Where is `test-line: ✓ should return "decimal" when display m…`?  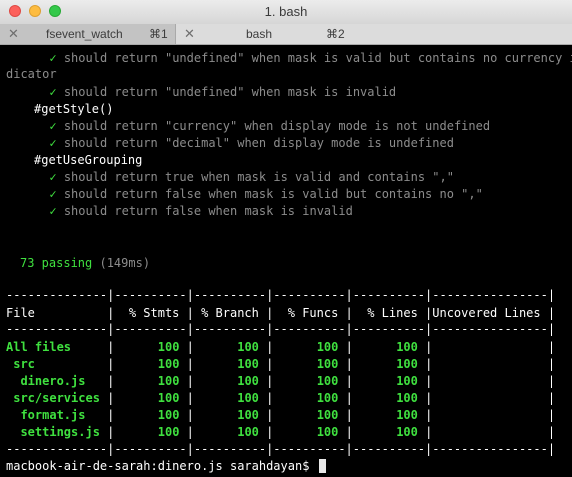
test-line: ✓ should return "decimal" when display m… is located at coordinates (230, 143).